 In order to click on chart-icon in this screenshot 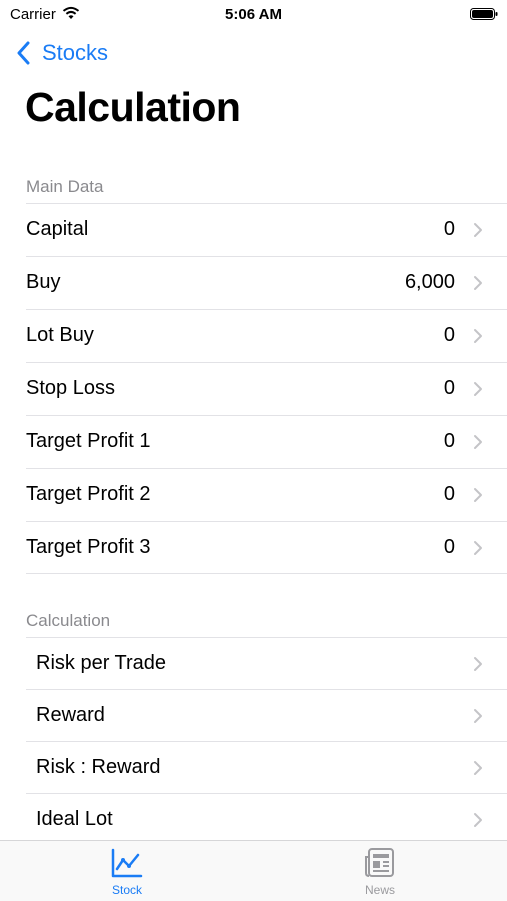, I will do `click(127, 863)`.